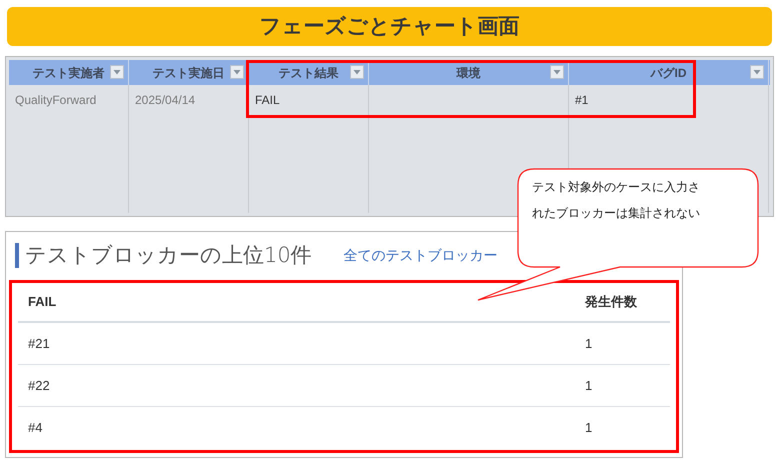 This screenshot has height=465, width=779. Describe the element at coordinates (611, 302) in the screenshot. I see `column-header: 発生件数` at that location.